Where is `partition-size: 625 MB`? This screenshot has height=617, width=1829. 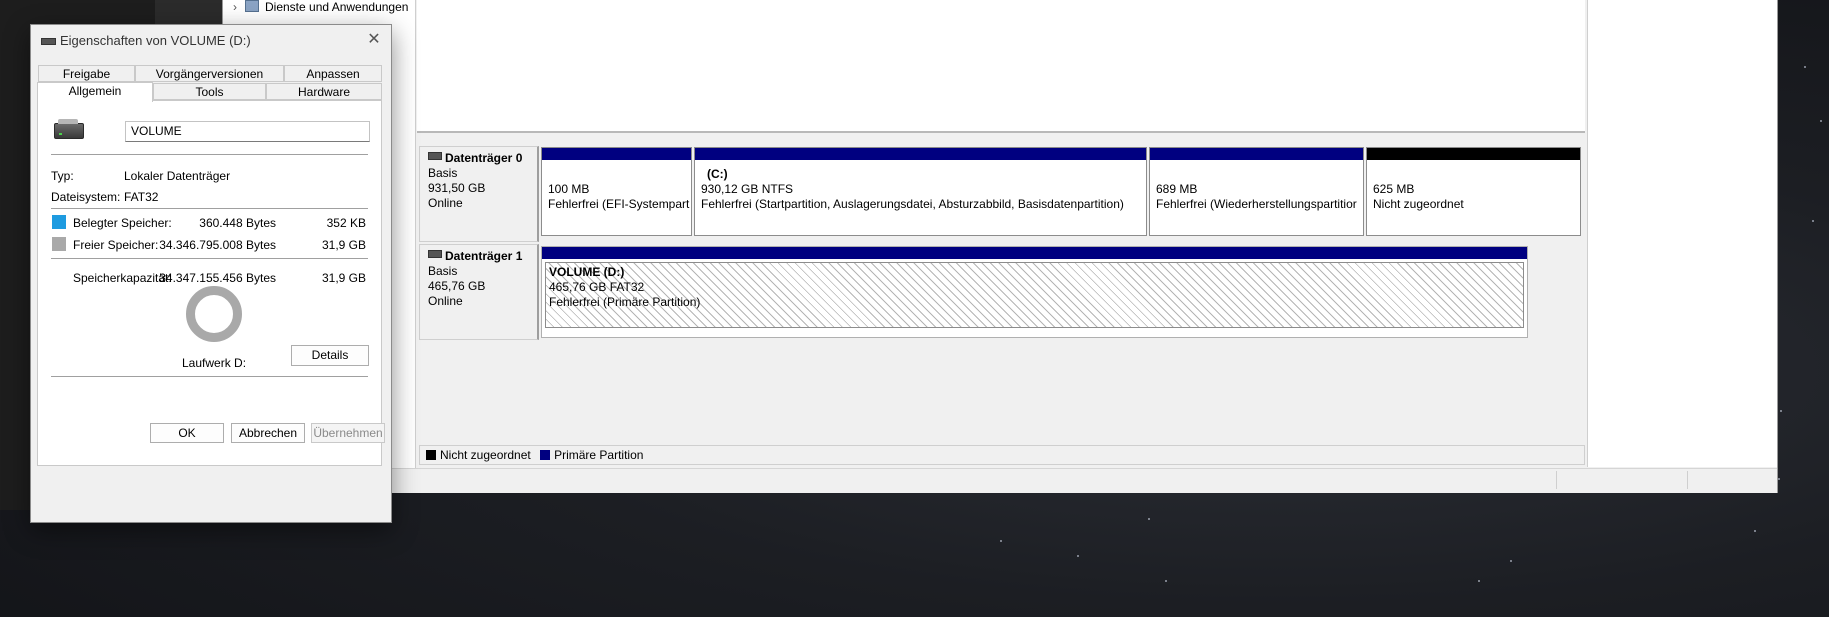
partition-size: 625 MB is located at coordinates (1394, 189).